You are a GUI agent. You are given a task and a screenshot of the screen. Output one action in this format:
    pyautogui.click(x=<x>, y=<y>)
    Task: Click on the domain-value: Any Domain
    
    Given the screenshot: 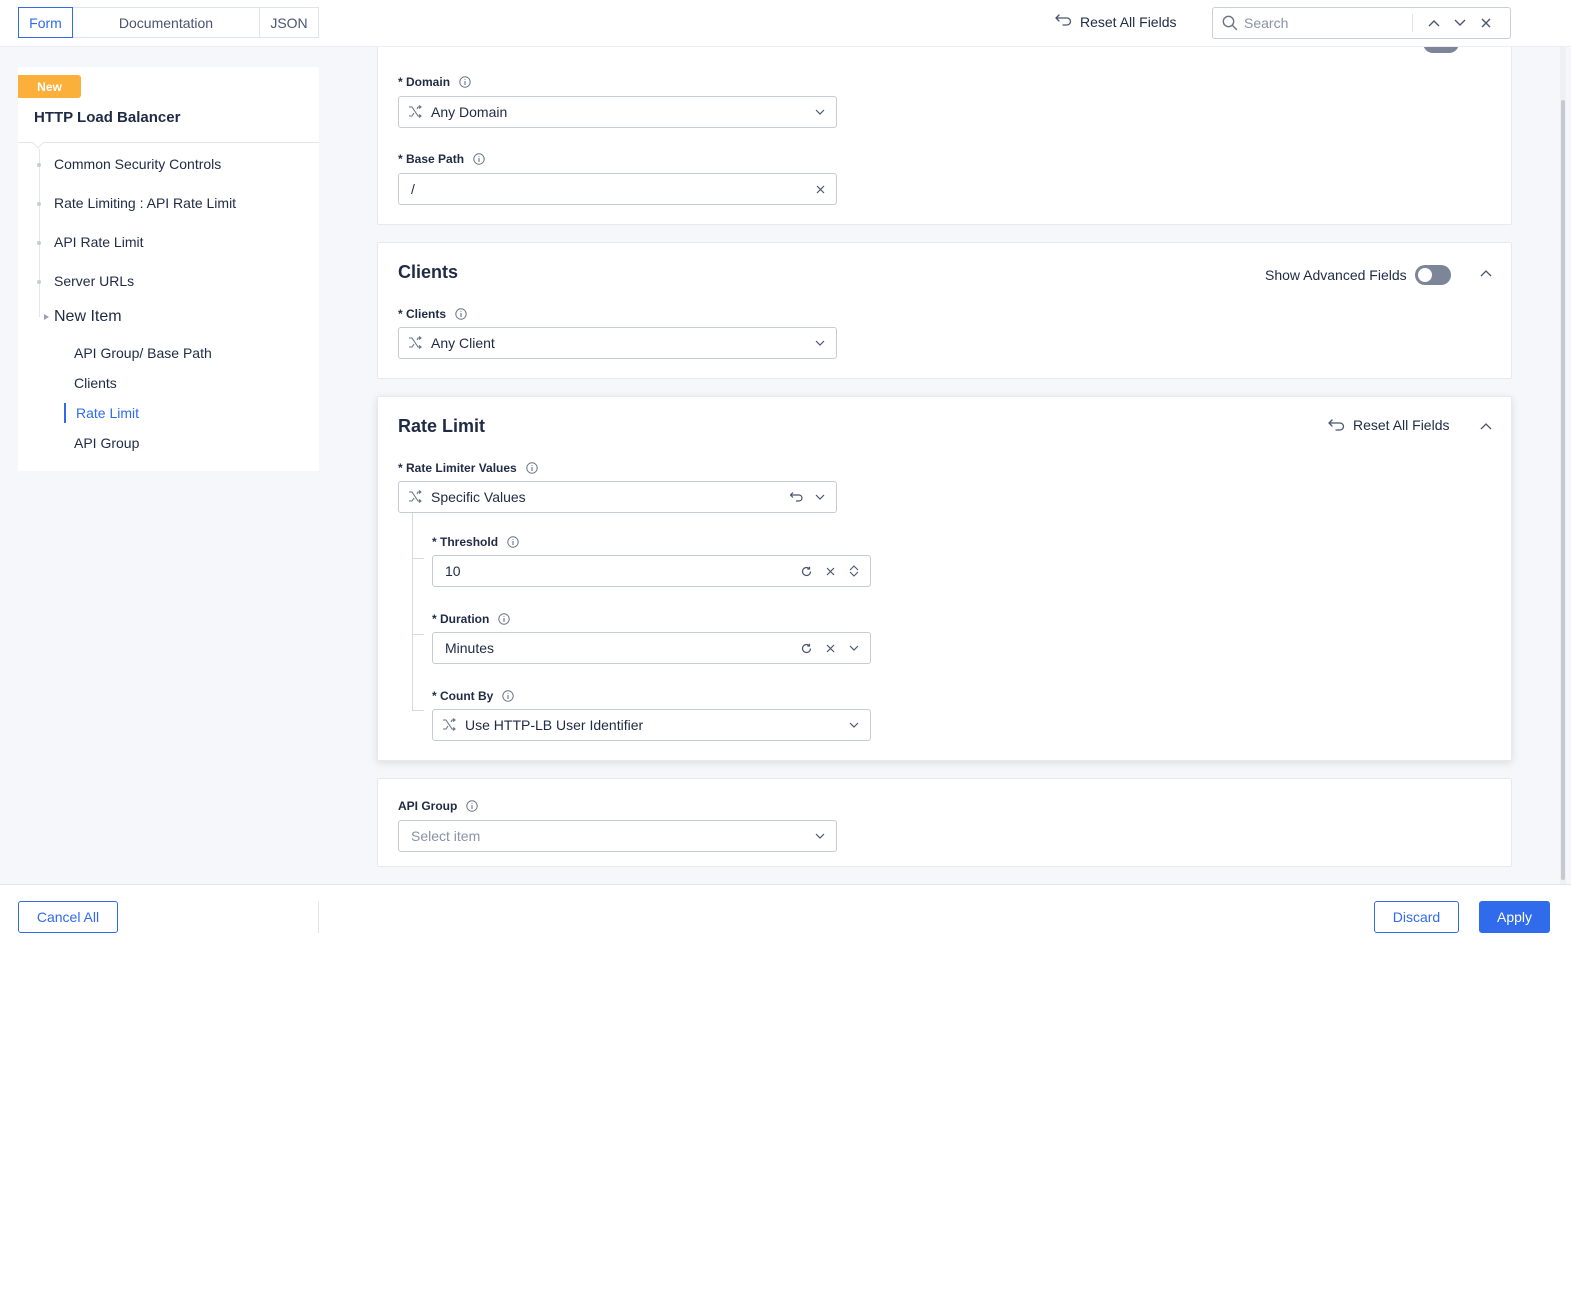 What is the action you would take?
    pyautogui.click(x=469, y=112)
    